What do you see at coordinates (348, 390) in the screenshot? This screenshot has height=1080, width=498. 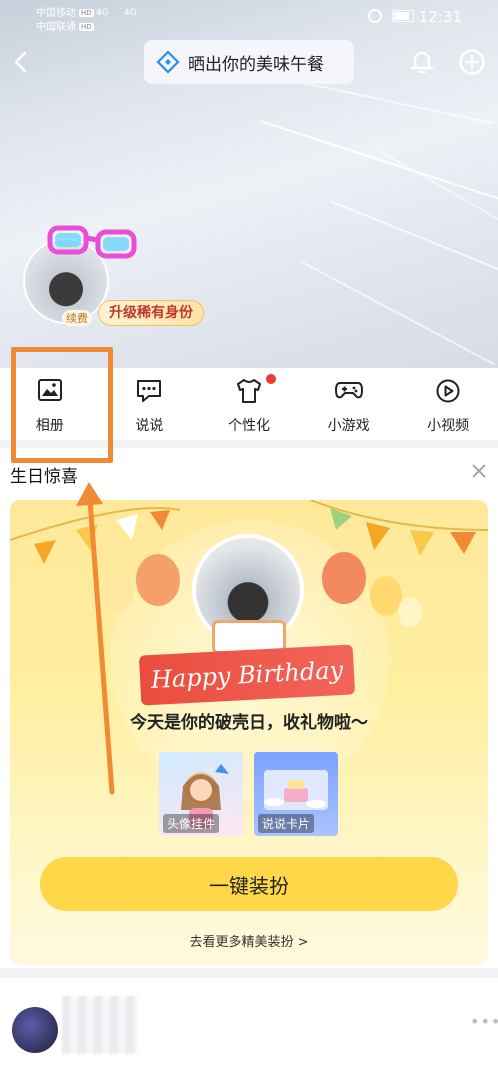 I see `gamepad-icon` at bounding box center [348, 390].